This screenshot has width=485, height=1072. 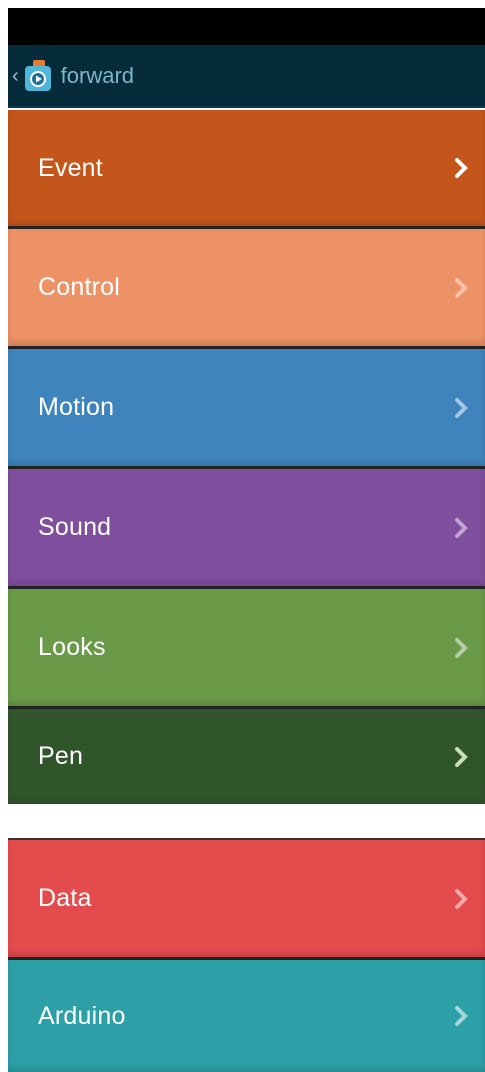 What do you see at coordinates (65, 898) in the screenshot?
I see `category-label: Data` at bounding box center [65, 898].